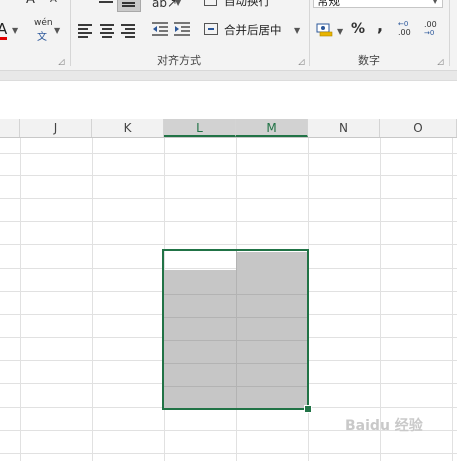  I want to click on font-group-launcher-icon: ◿, so click(61, 61).